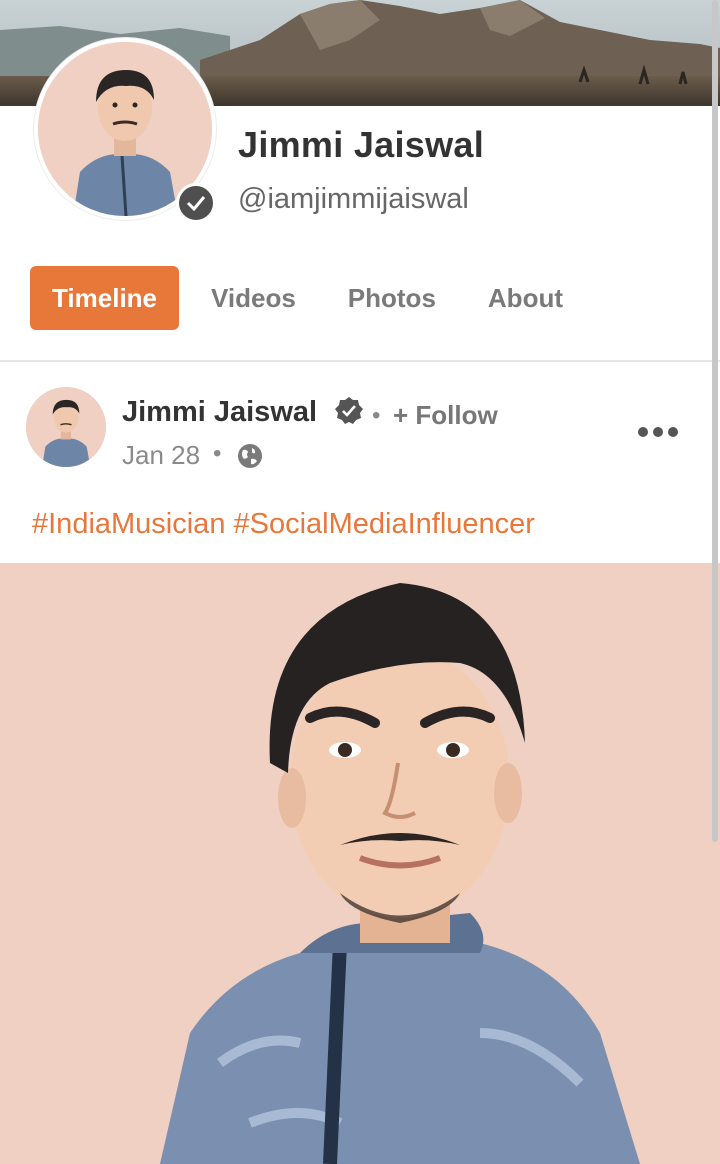  I want to click on more-options-icon, so click(658, 432).